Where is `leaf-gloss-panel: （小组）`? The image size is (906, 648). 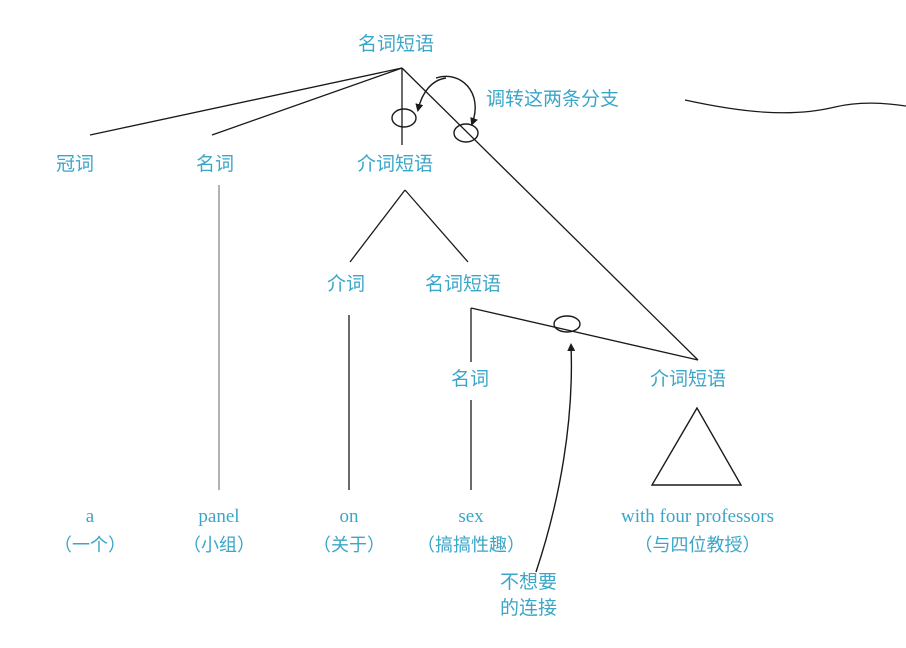 leaf-gloss-panel: （小组） is located at coordinates (219, 545).